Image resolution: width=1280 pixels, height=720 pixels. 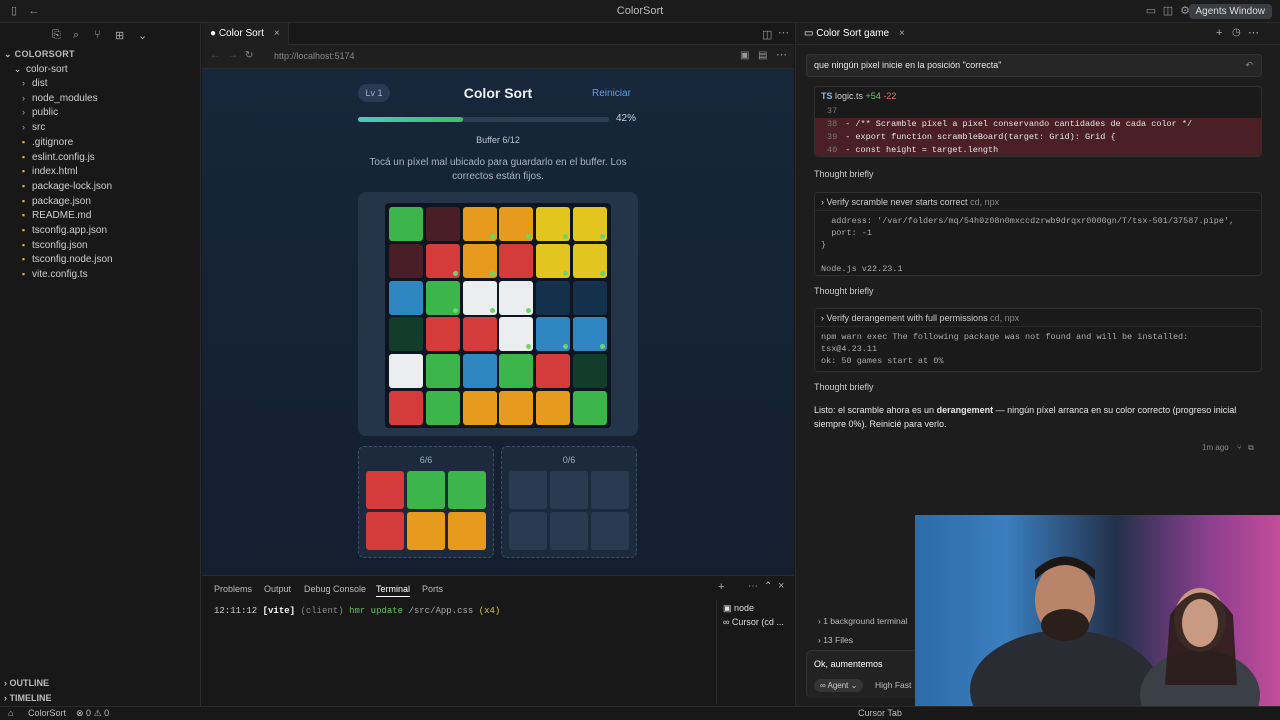 I want to click on reset-button: Reiniciar, so click(x=611, y=93).